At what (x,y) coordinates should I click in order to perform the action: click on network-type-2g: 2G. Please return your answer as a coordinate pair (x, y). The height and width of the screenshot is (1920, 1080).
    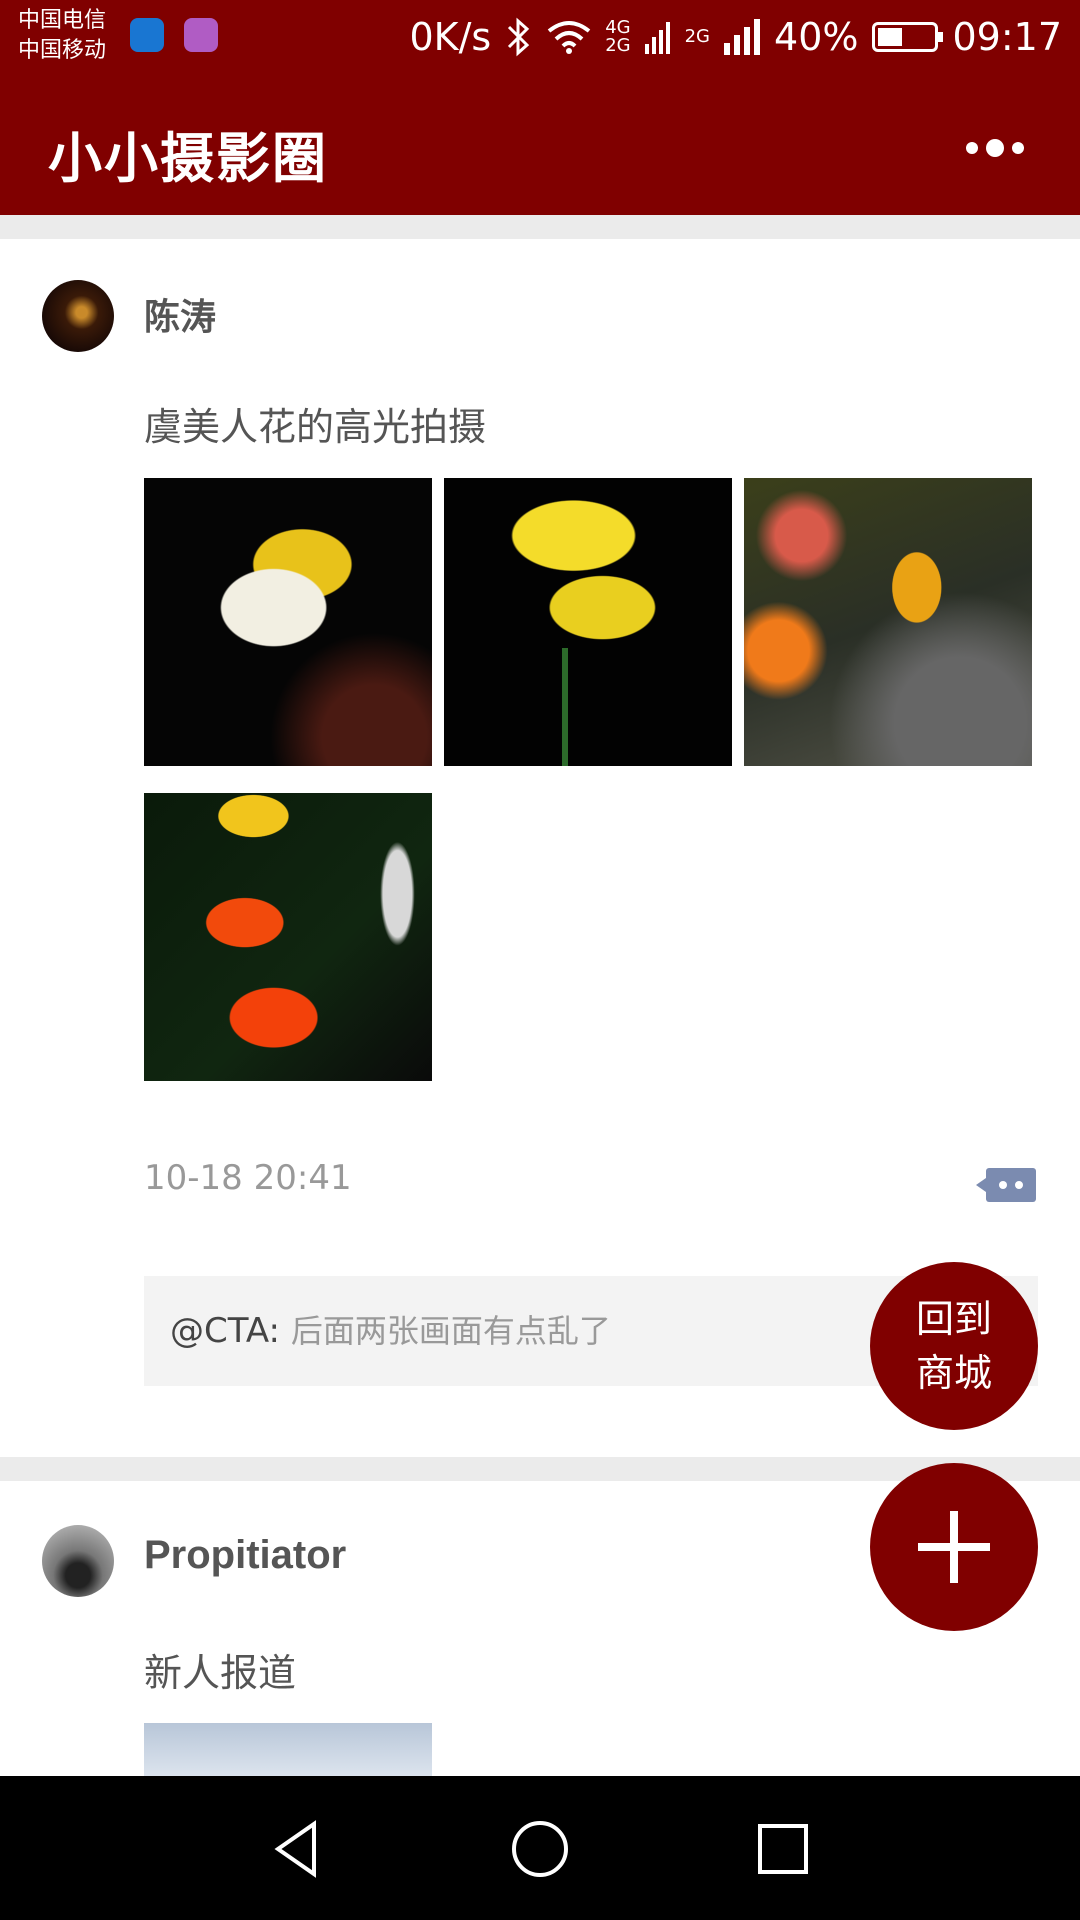
    Looking at the image, I should click on (697, 36).